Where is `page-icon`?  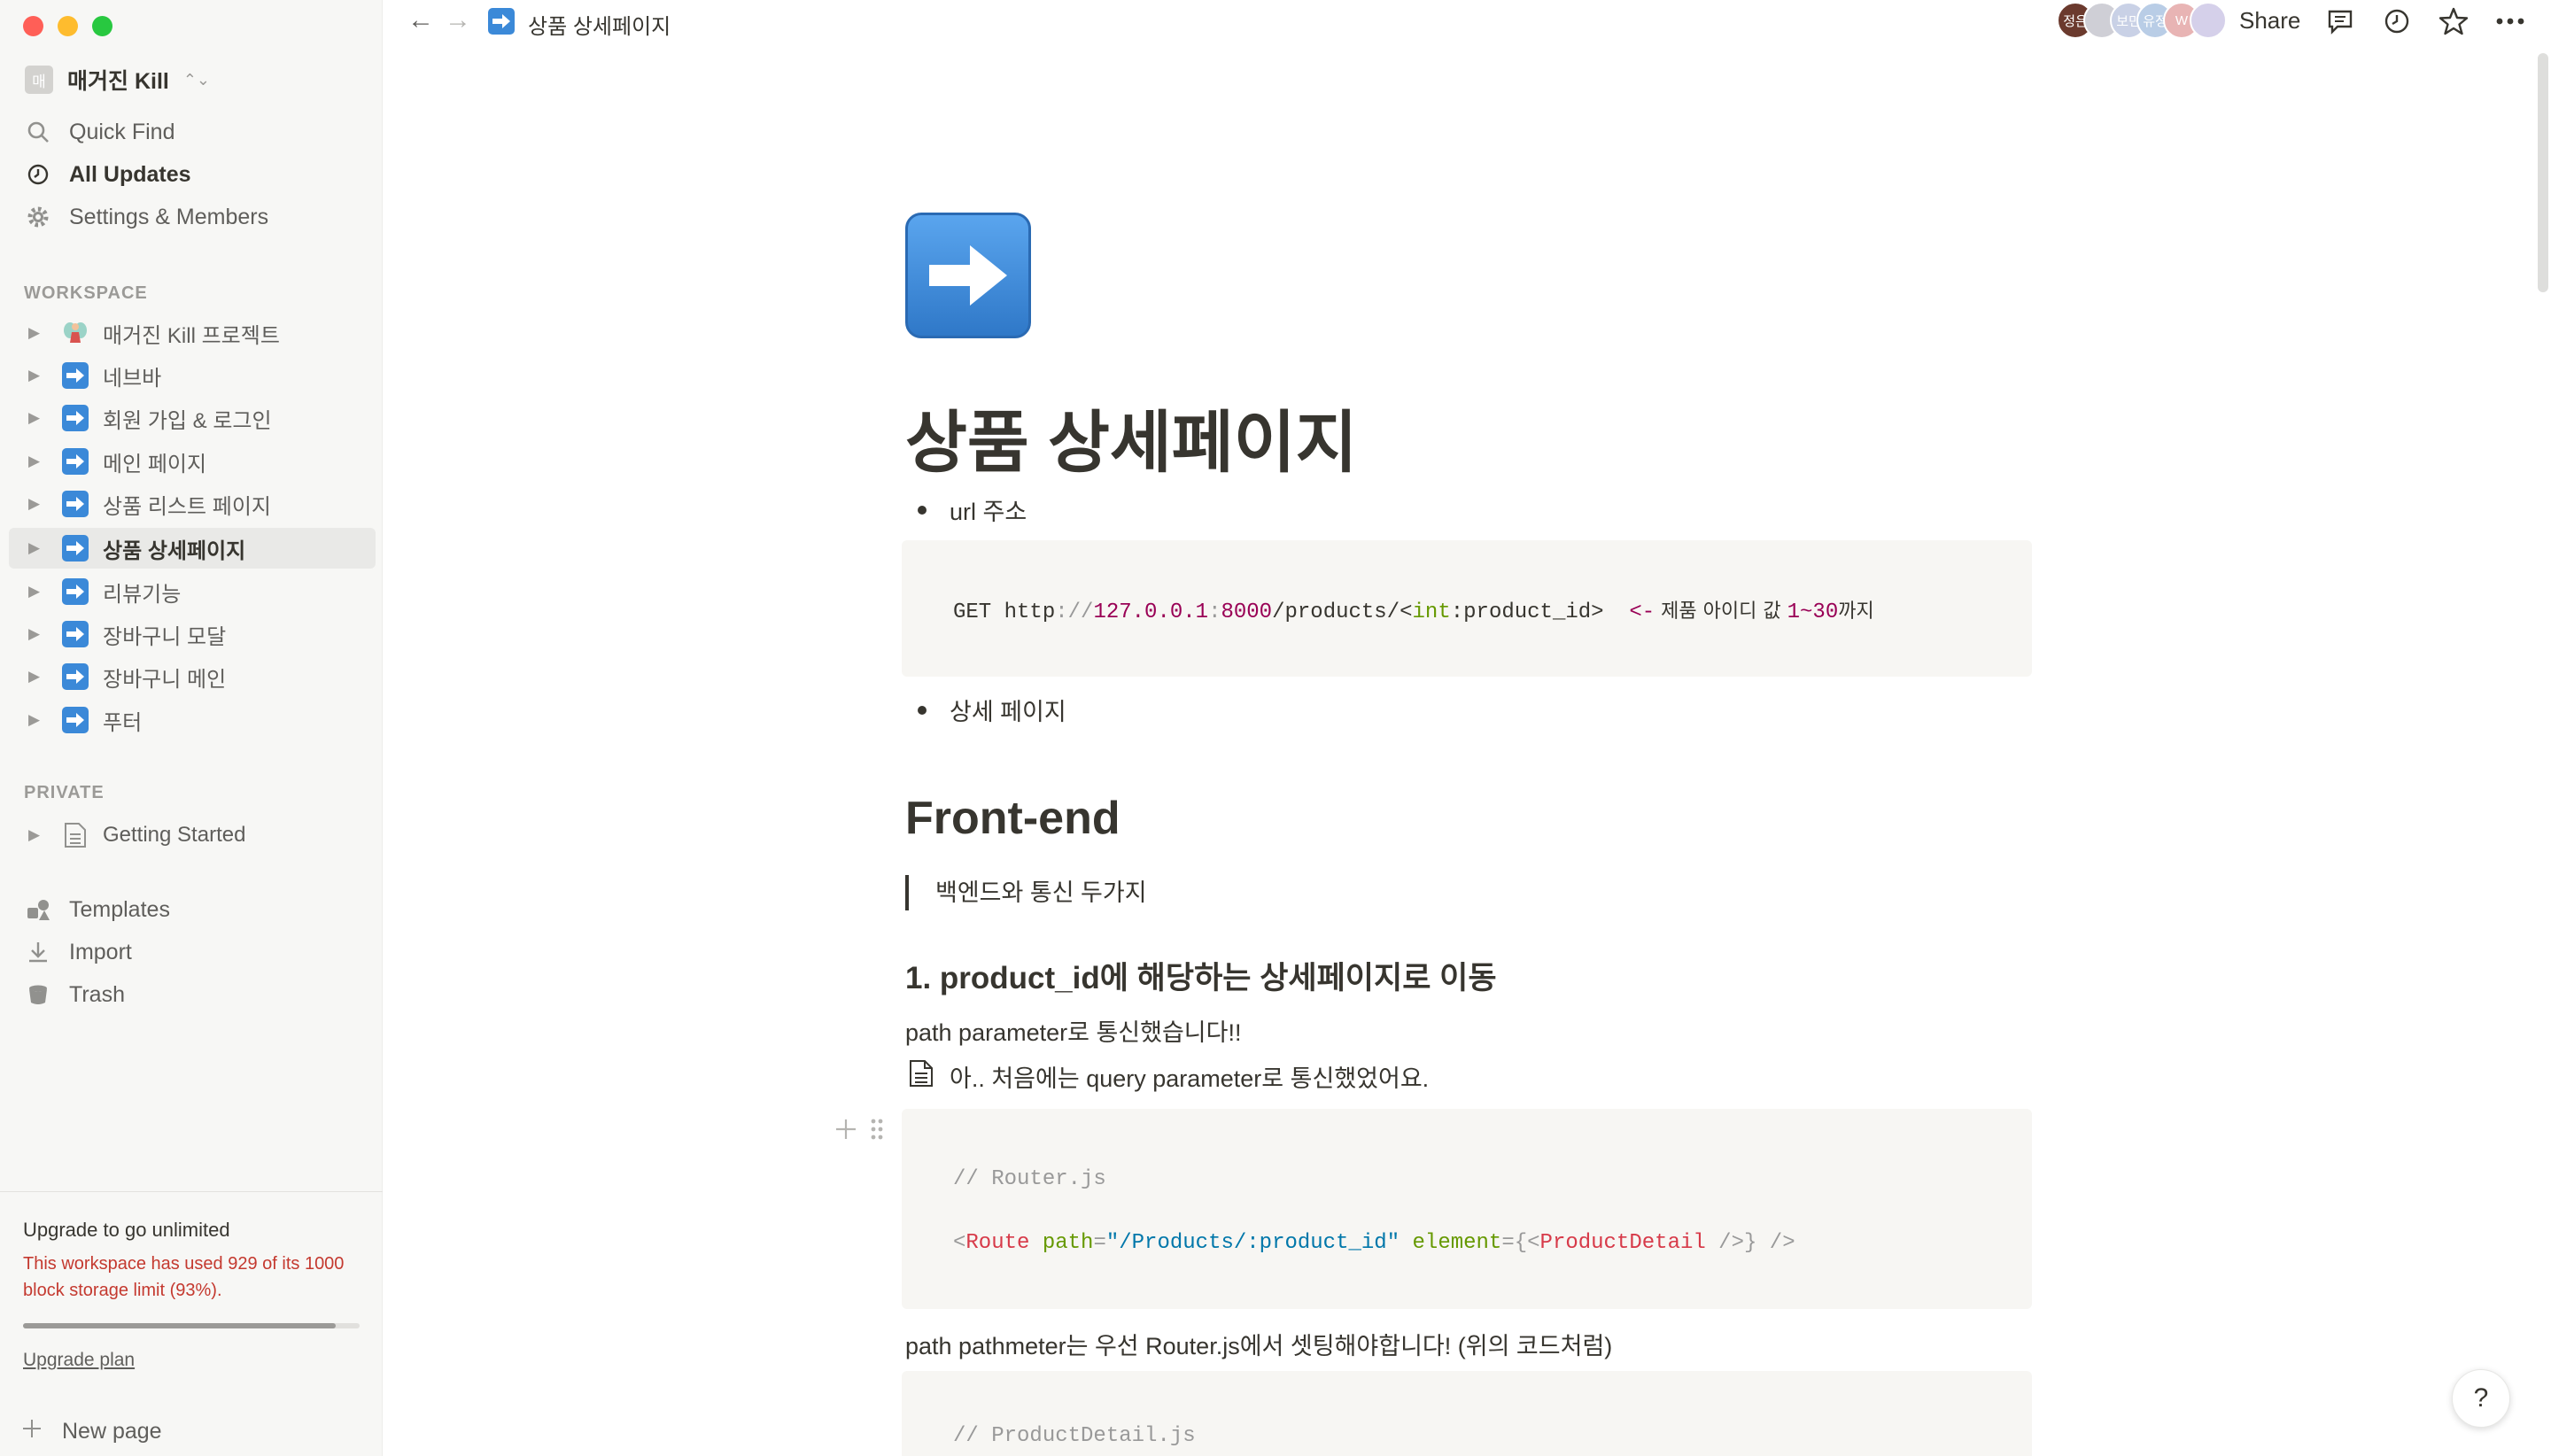
page-icon is located at coordinates (968, 275).